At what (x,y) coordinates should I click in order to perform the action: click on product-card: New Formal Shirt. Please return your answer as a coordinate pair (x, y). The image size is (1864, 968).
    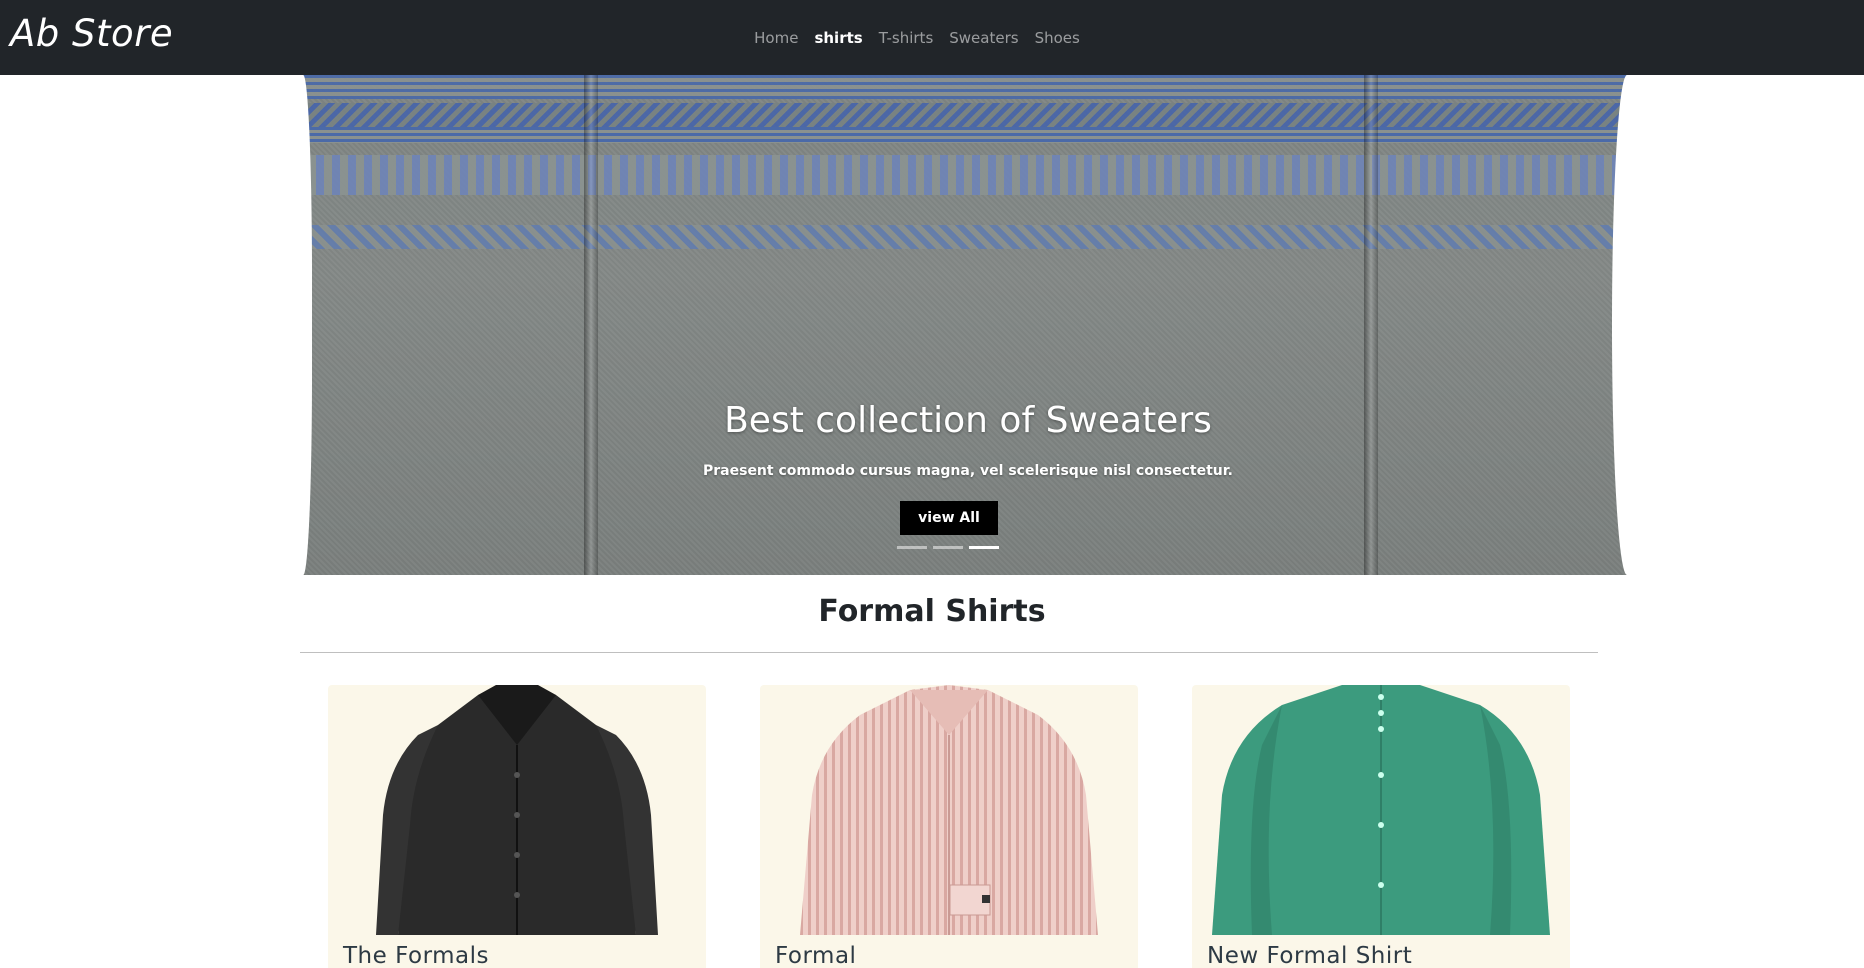
    Looking at the image, I should click on (1381, 826).